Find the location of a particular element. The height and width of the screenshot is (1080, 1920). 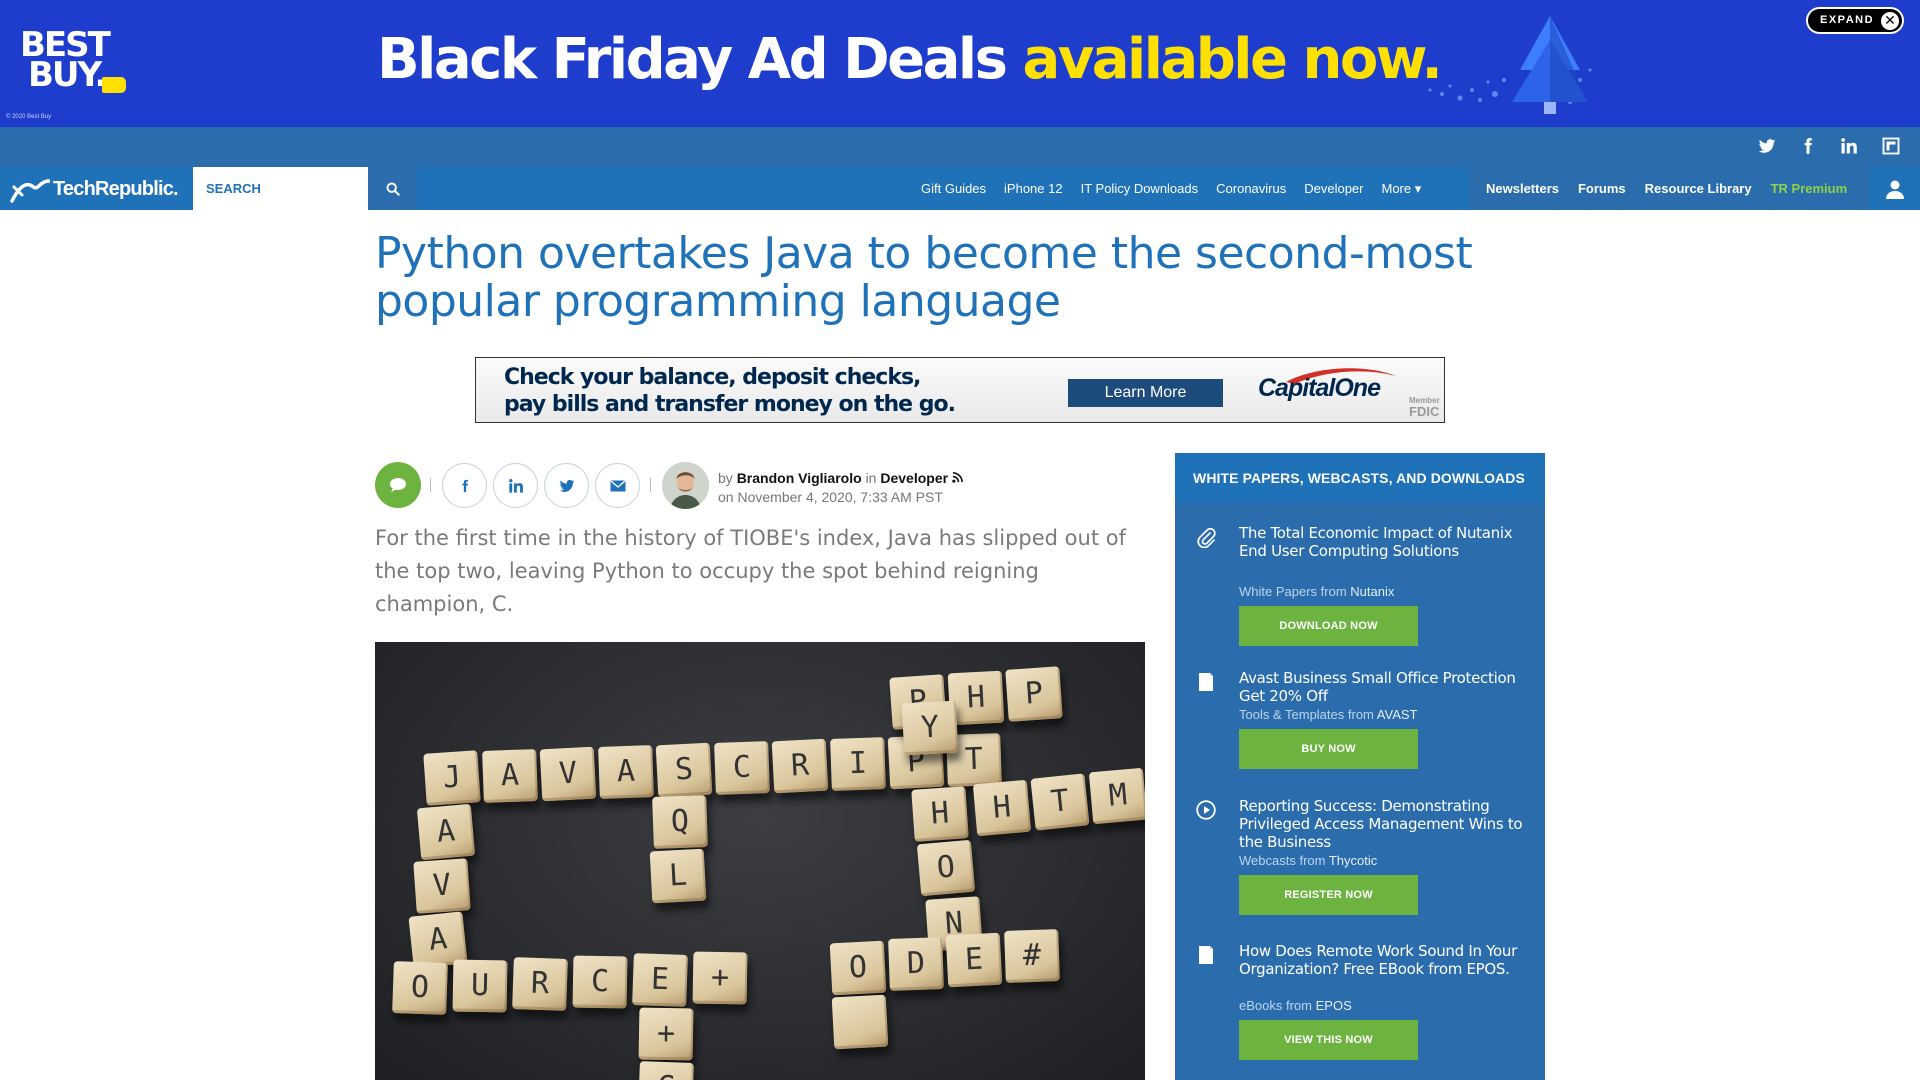

category-link: Developer is located at coordinates (914, 478).